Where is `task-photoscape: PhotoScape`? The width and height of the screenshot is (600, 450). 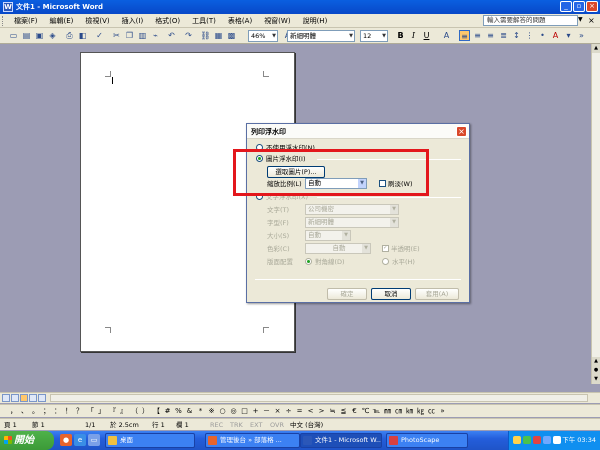
task-photoscape: PhotoScape is located at coordinates (427, 440).